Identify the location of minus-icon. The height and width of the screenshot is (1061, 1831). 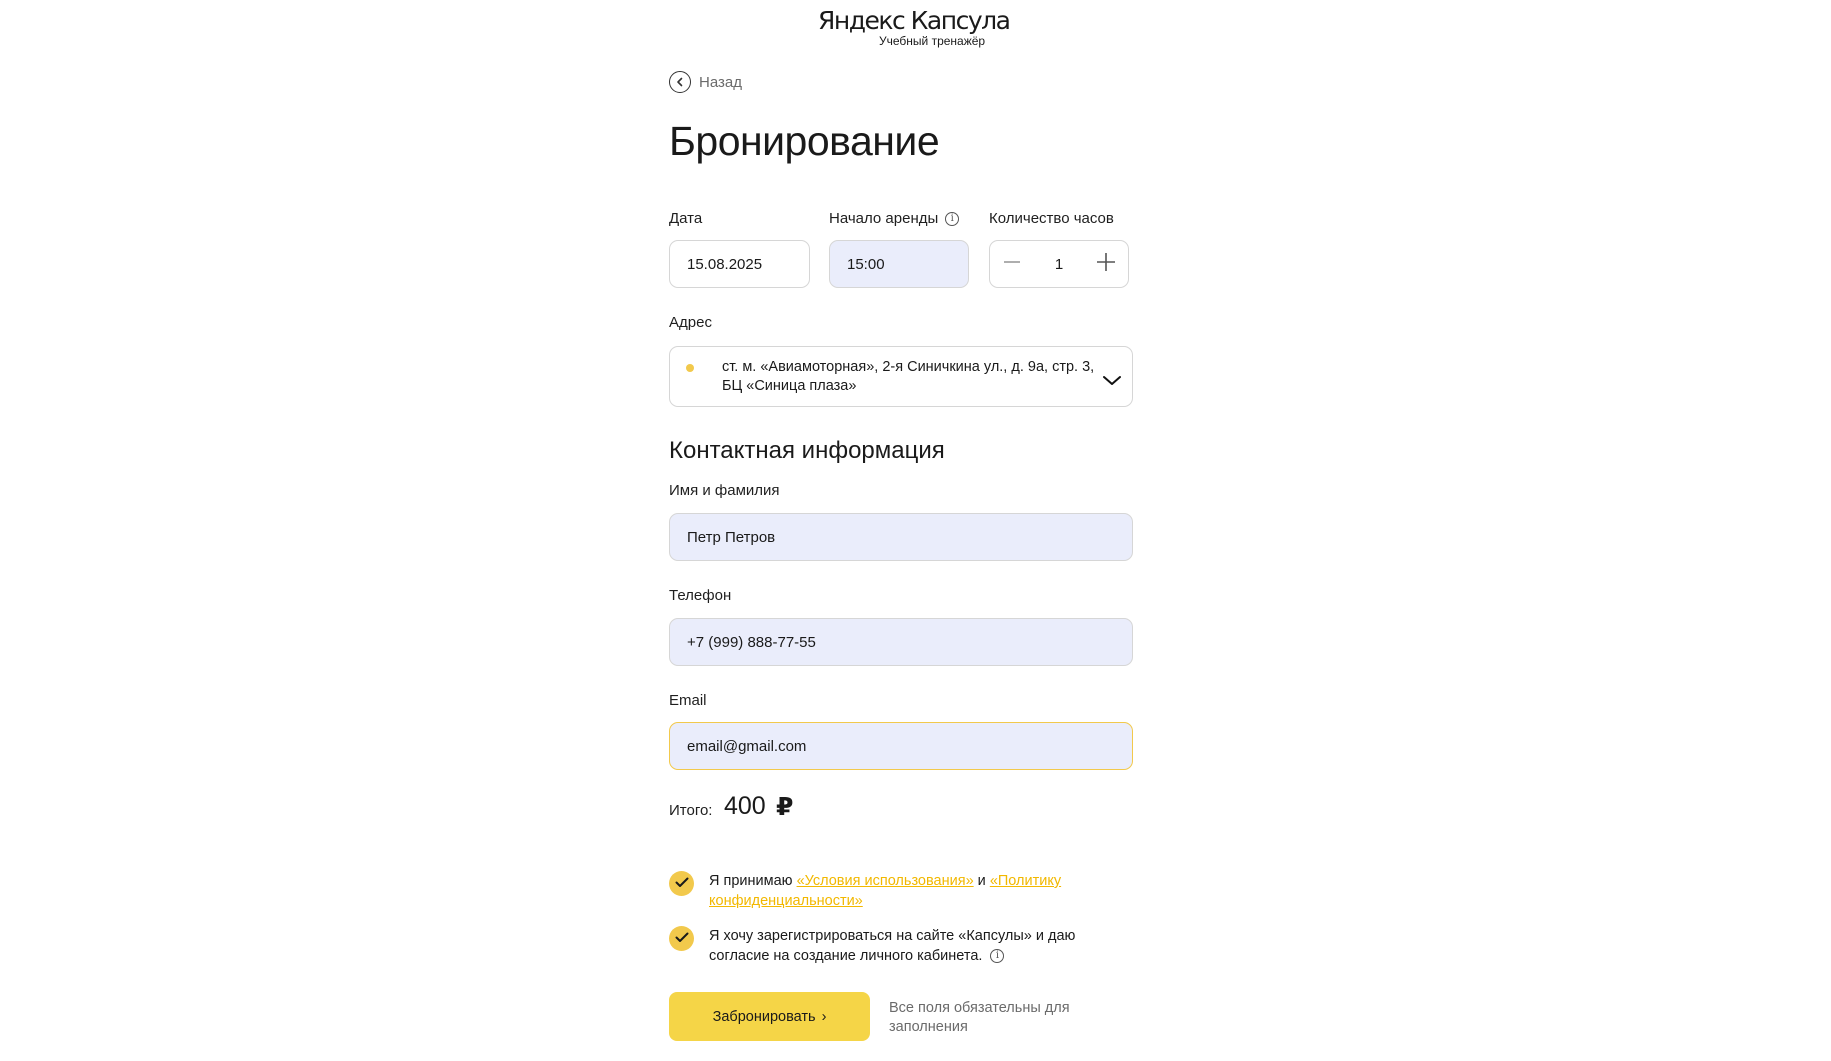
(1012, 264).